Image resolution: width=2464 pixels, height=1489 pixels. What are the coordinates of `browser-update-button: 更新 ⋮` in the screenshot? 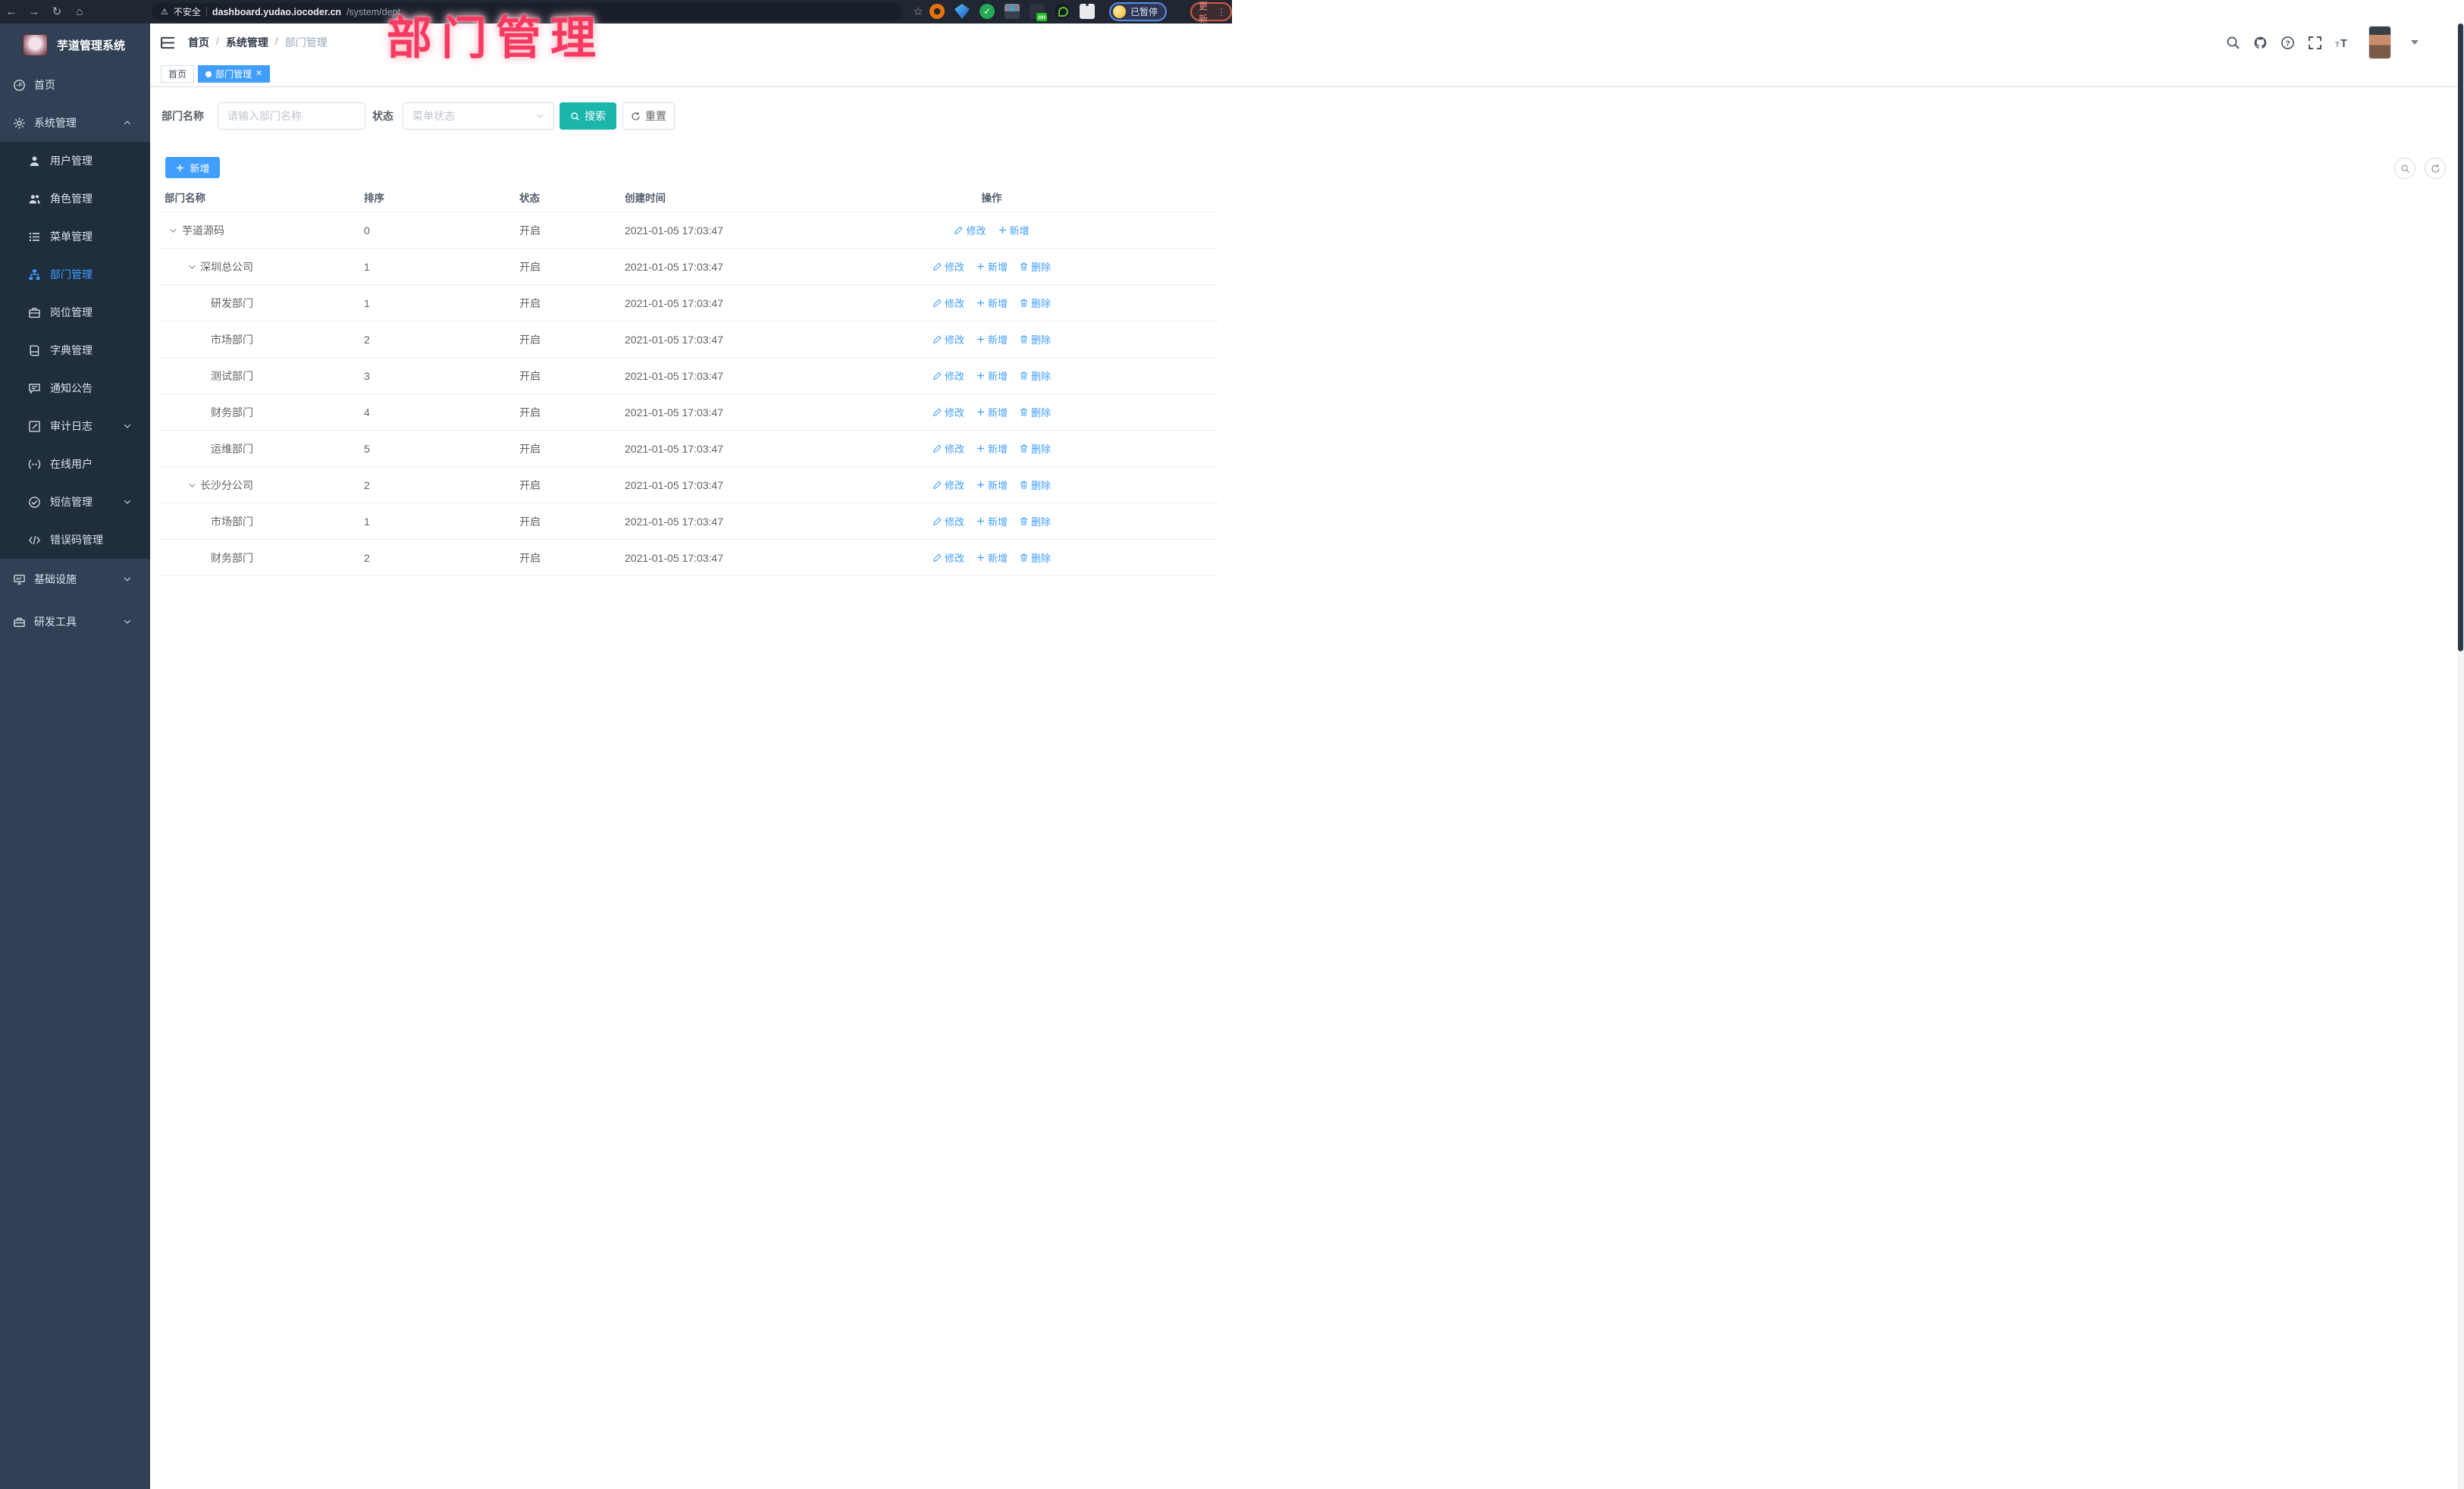 It's located at (1211, 13).